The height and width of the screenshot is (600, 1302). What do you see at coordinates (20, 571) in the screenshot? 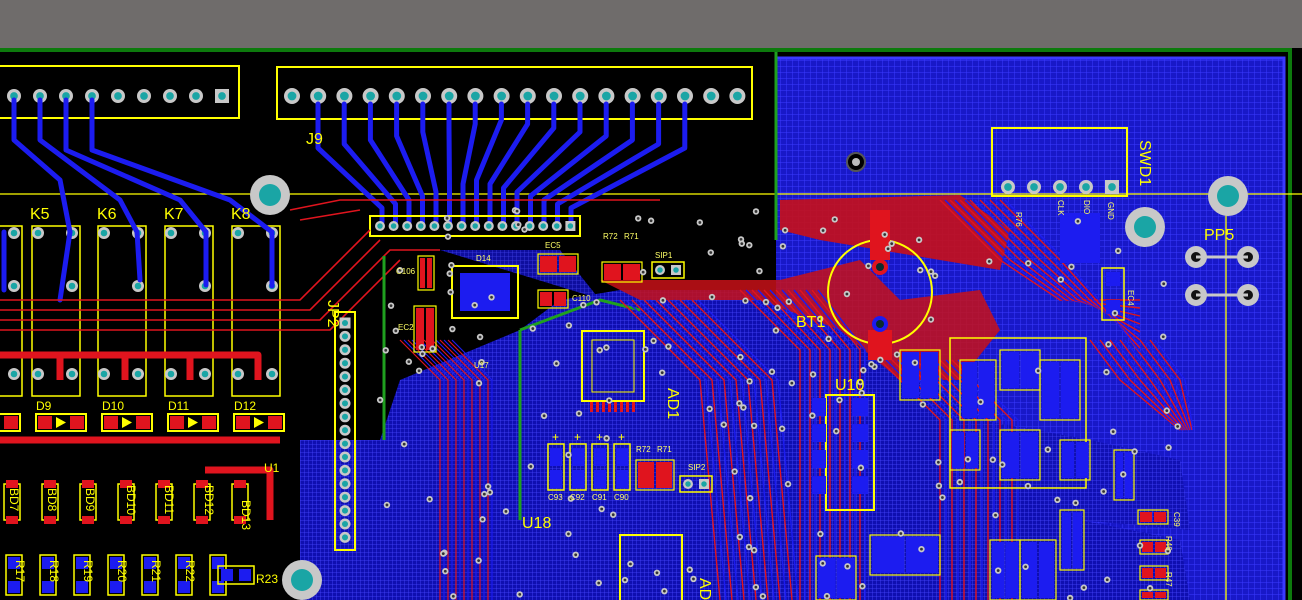
I see `label-r17: R17` at bounding box center [20, 571].